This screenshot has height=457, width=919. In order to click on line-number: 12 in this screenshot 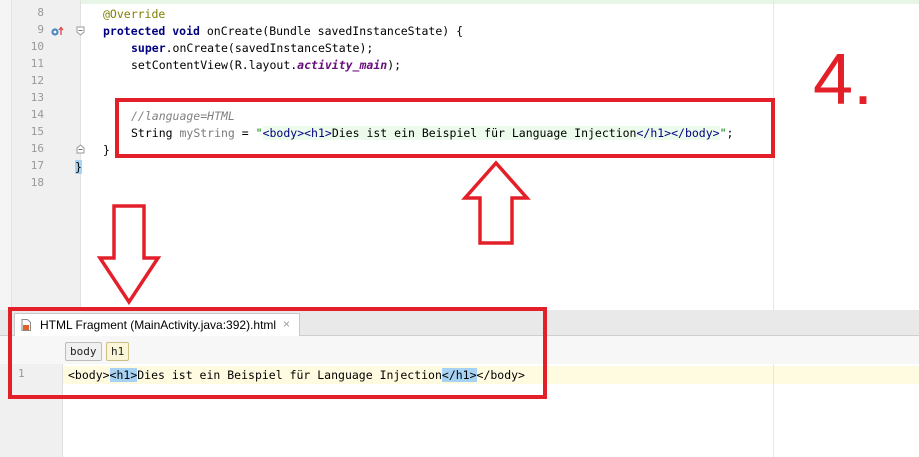, I will do `click(37, 80)`.